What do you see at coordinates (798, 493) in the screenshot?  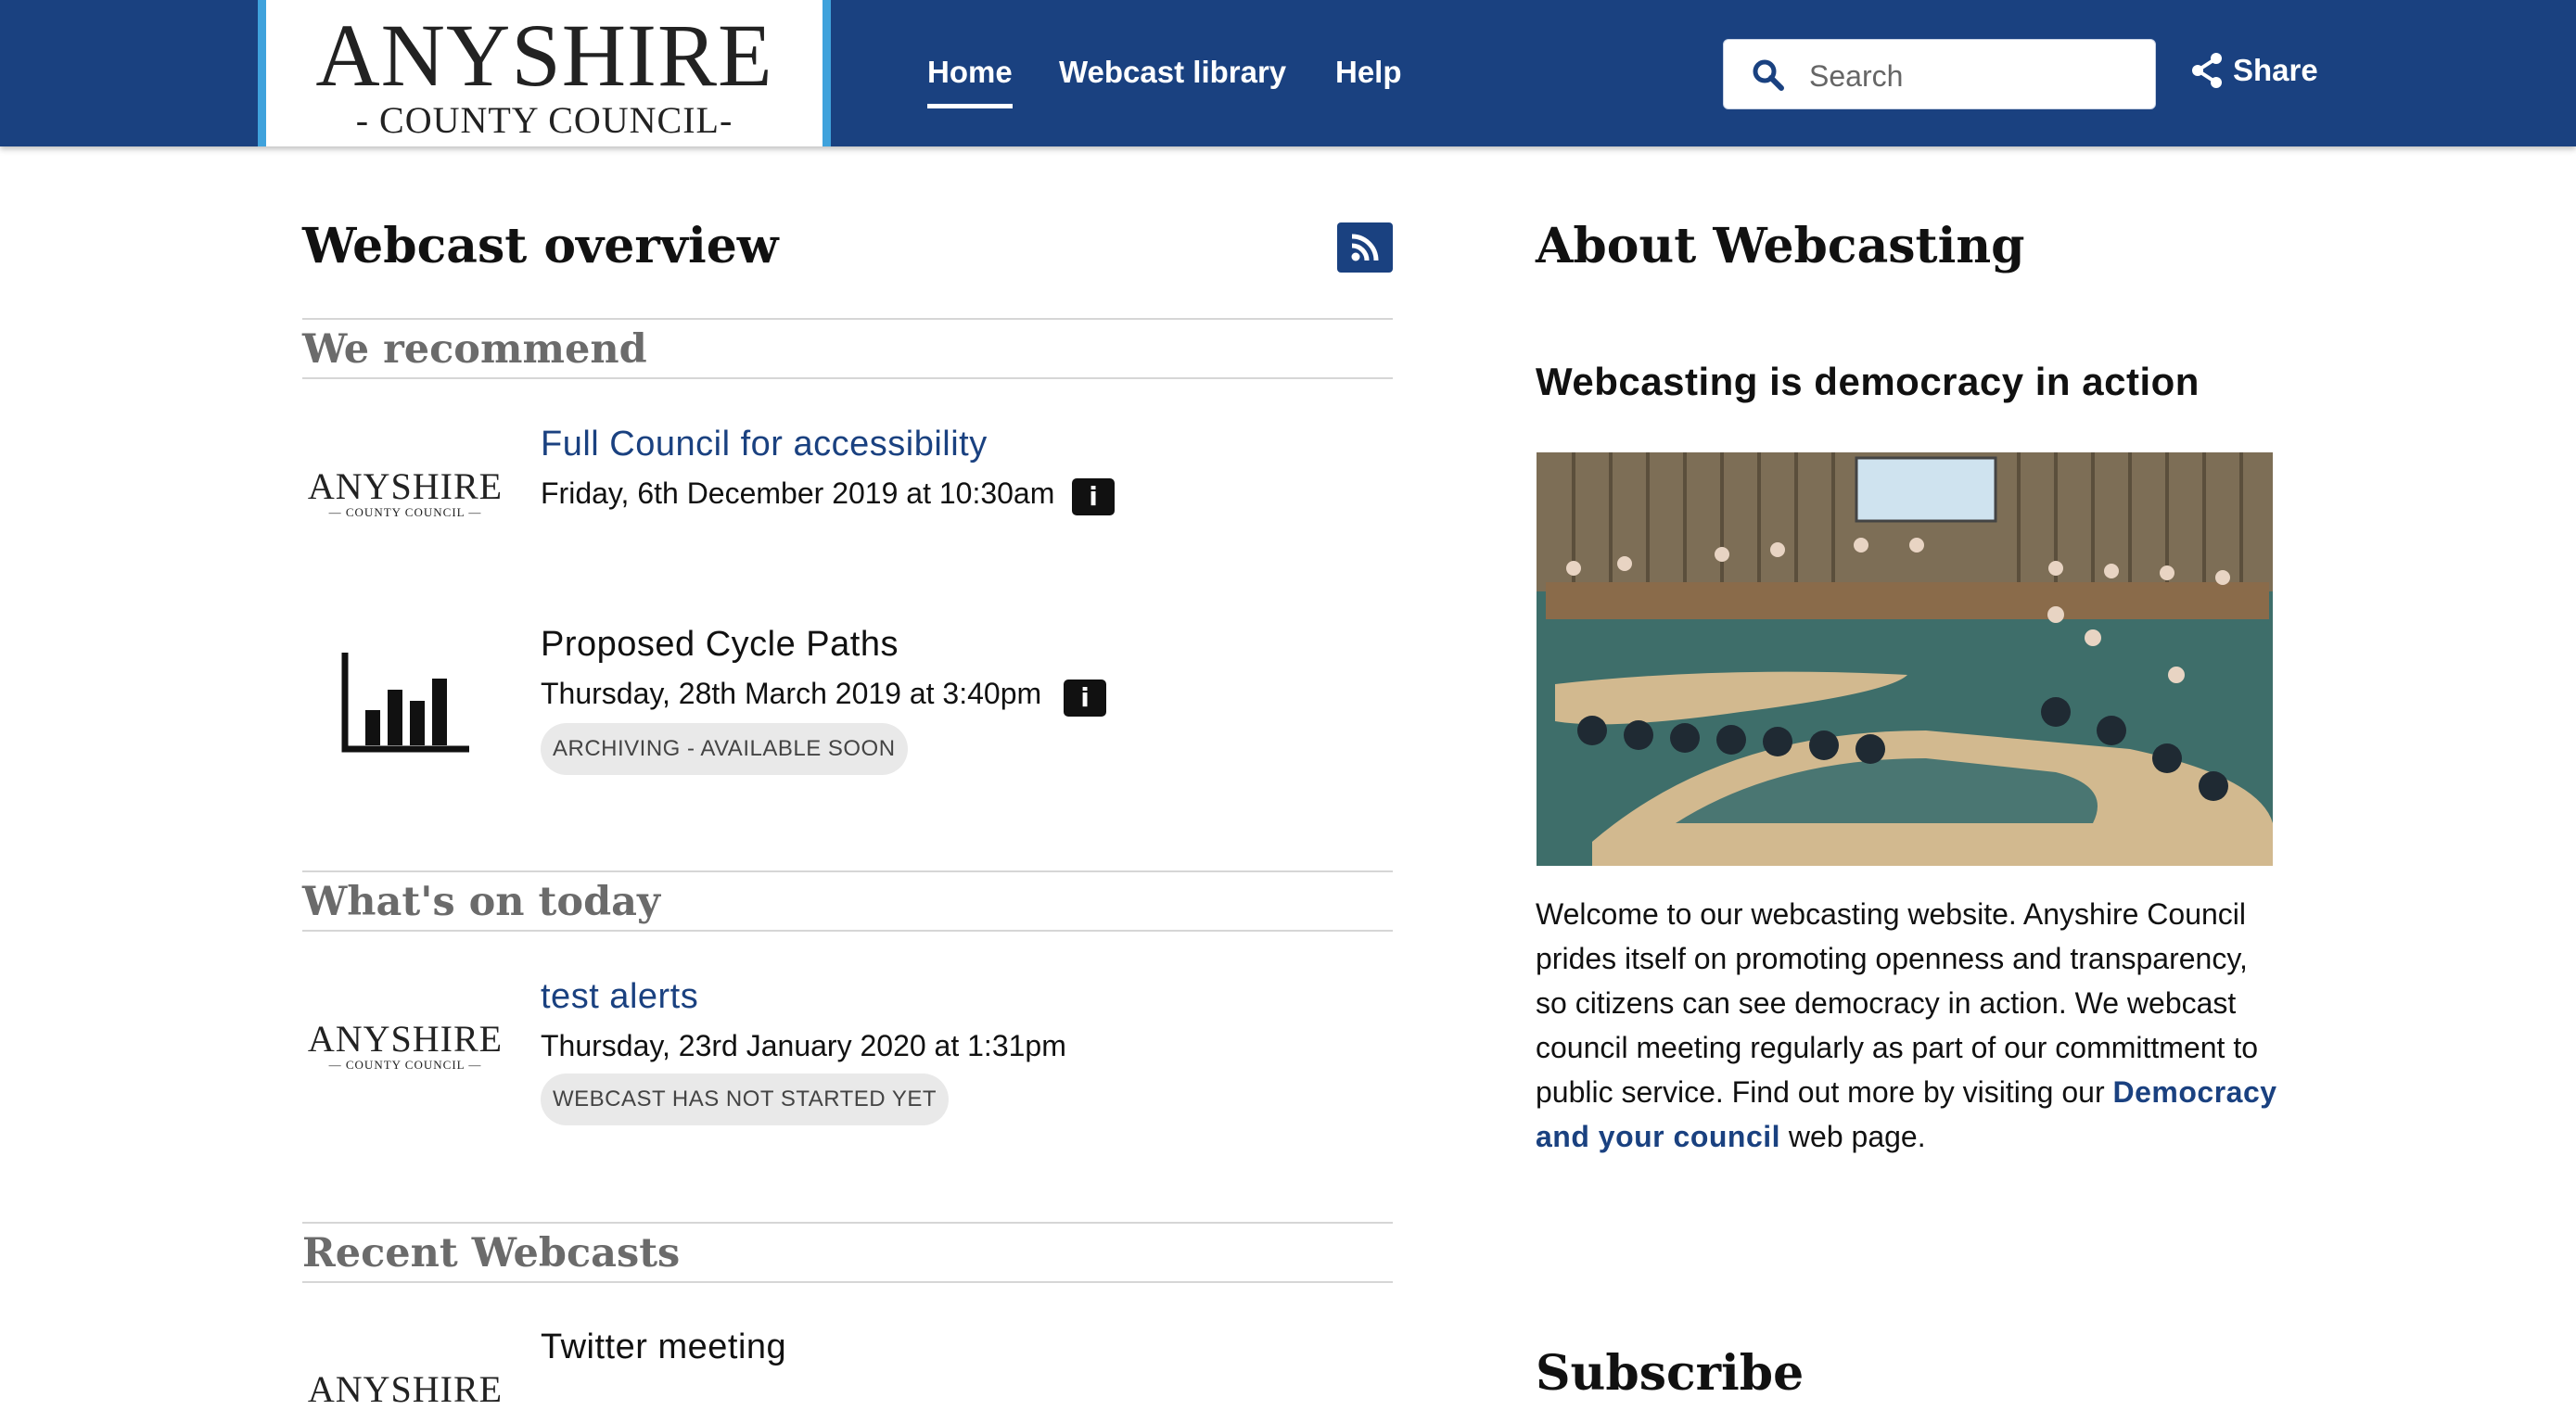 I see `webcast-date: Friday, 6th December 2019 at 10:30am` at bounding box center [798, 493].